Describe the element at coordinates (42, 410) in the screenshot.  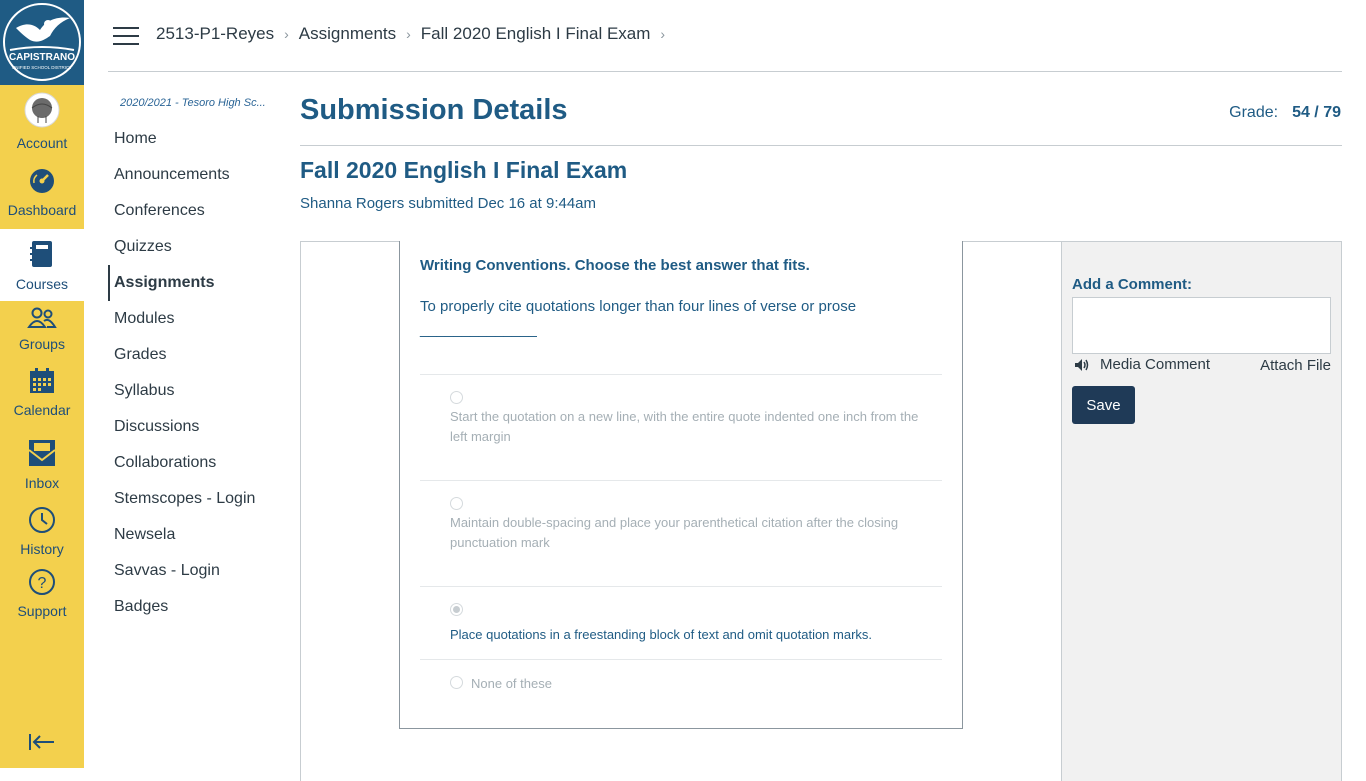
I see `nav-calendar-label: Calendar` at that location.